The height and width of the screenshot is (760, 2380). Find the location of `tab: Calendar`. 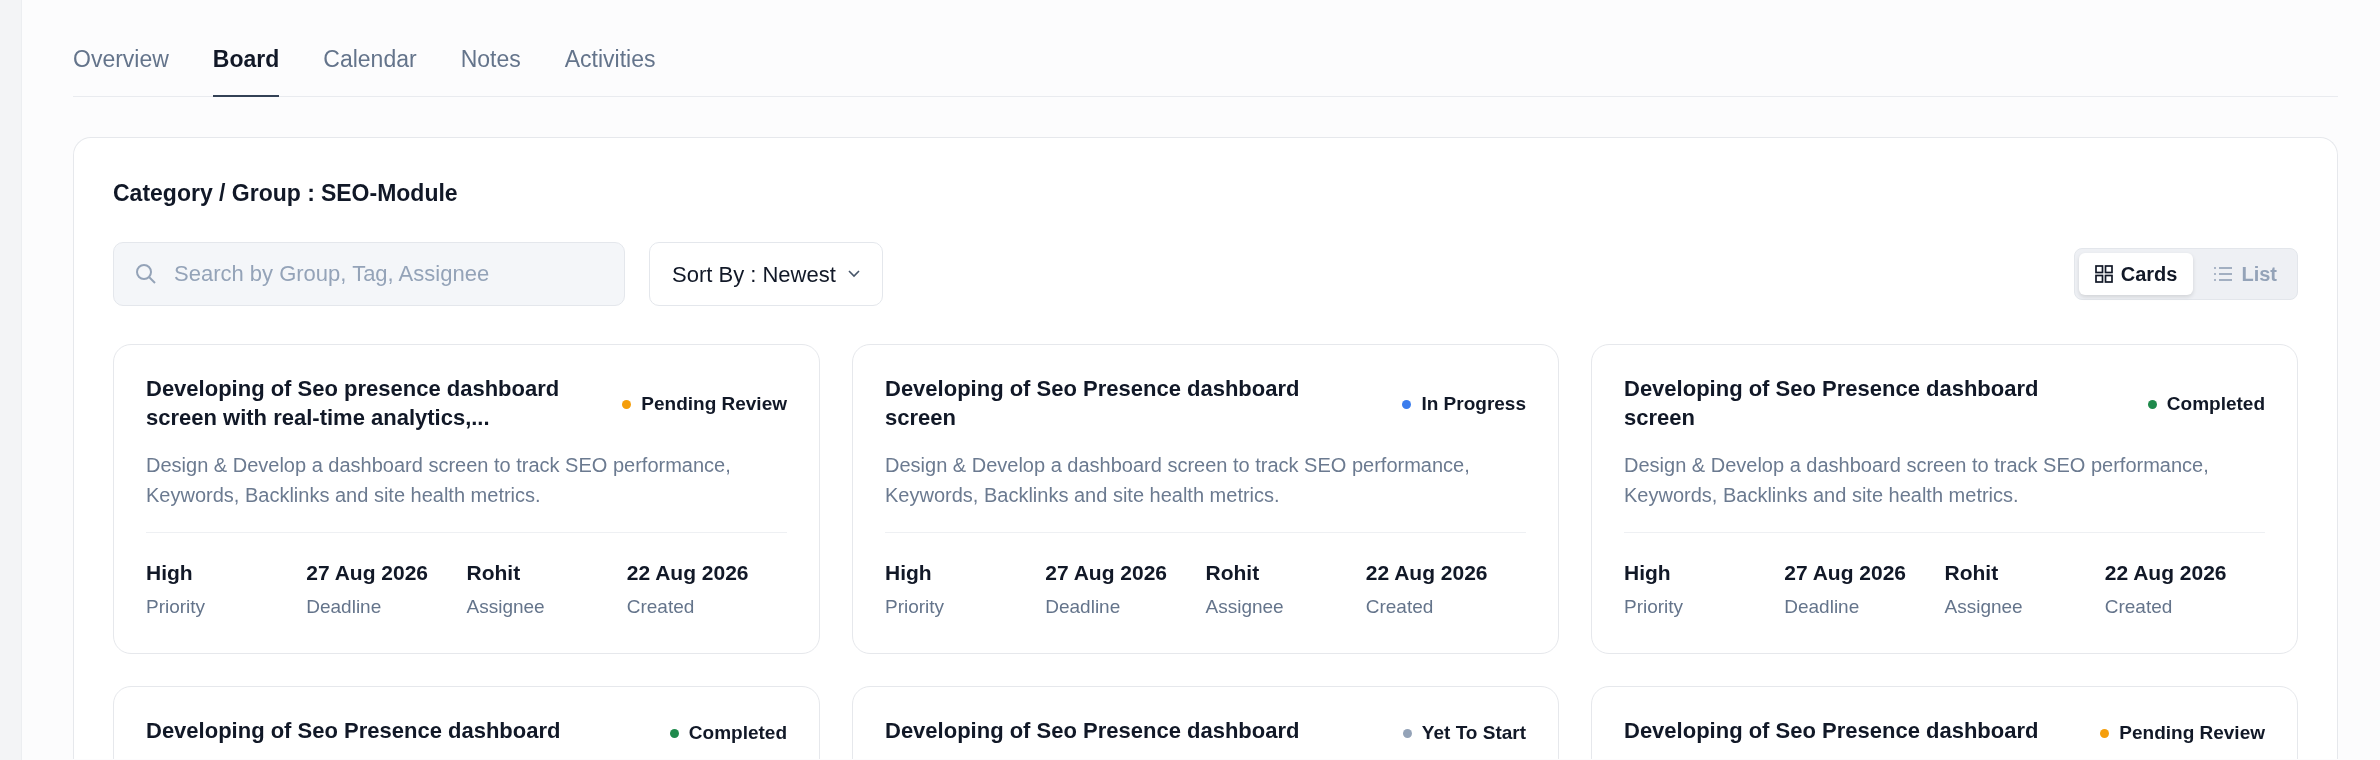

tab: Calendar is located at coordinates (370, 69).